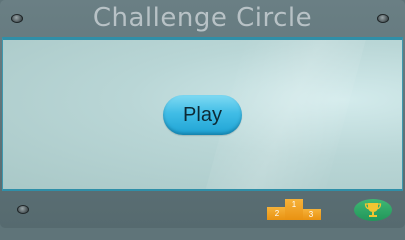 This screenshot has height=240, width=405. What do you see at coordinates (277, 213) in the screenshot?
I see `podium-place-2: 2` at bounding box center [277, 213].